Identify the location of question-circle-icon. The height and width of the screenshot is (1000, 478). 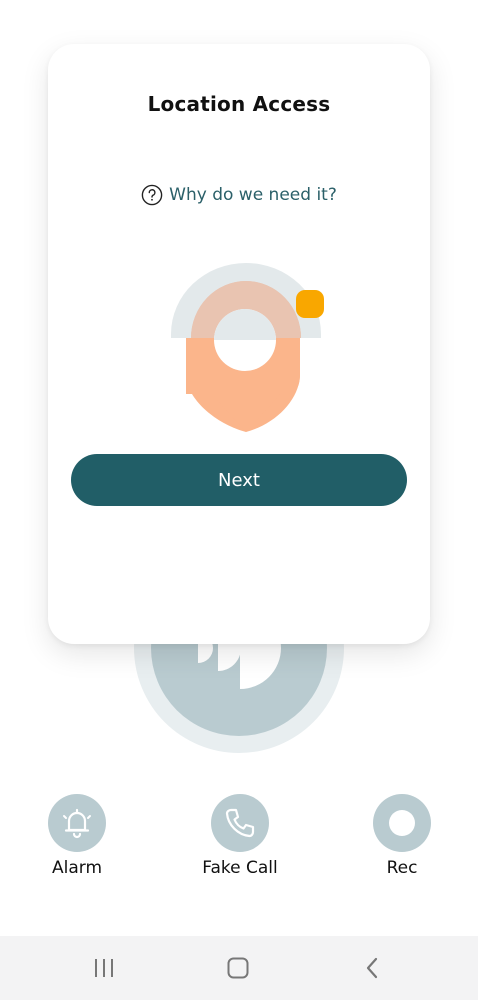
(152, 195).